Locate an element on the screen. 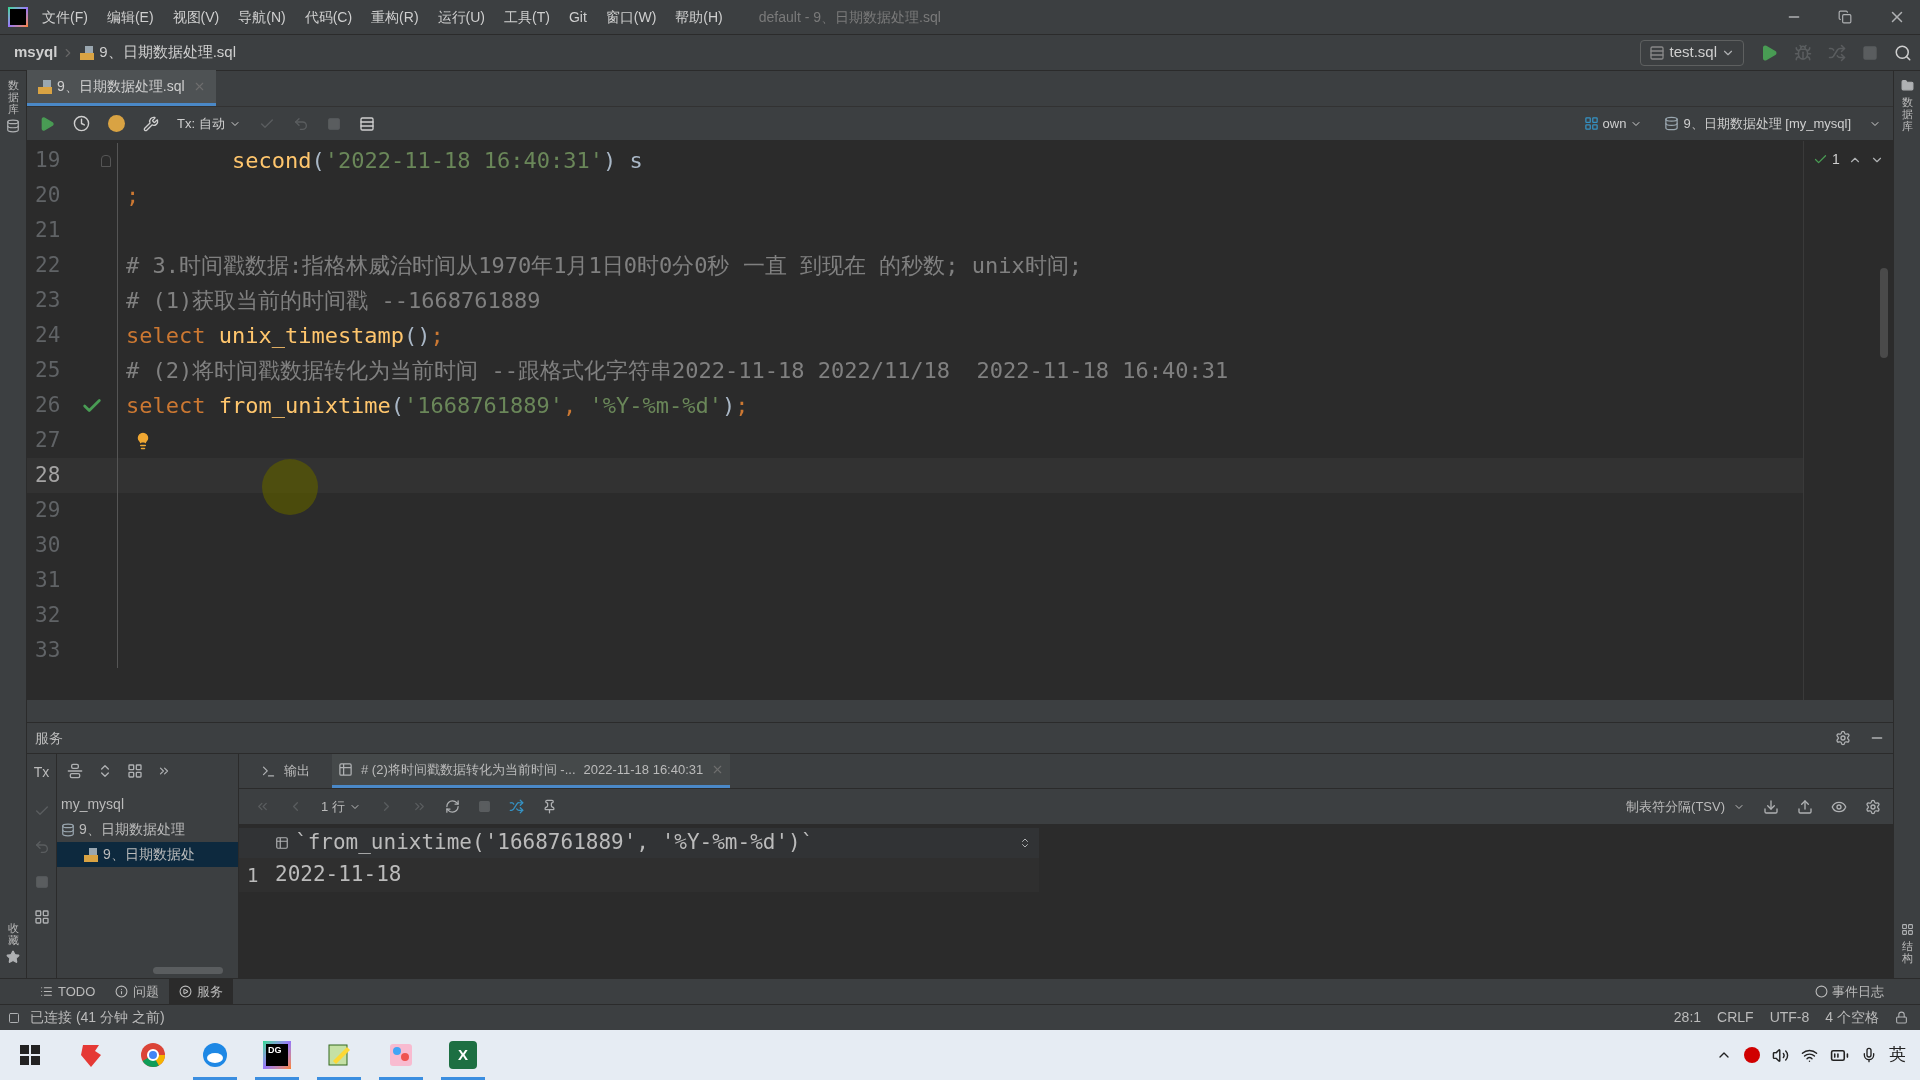 The image size is (1920, 1080). chrome-like-icon is located at coordinates (153, 1055).